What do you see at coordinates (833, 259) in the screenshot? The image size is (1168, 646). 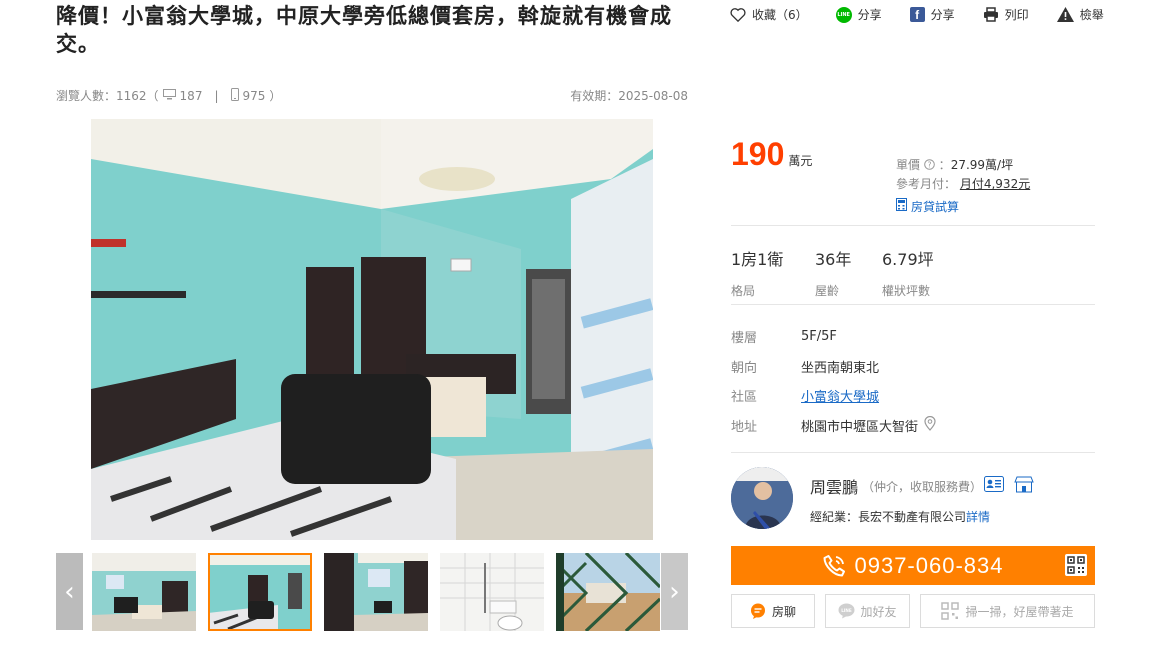 I see `spec-age-value: 36年` at bounding box center [833, 259].